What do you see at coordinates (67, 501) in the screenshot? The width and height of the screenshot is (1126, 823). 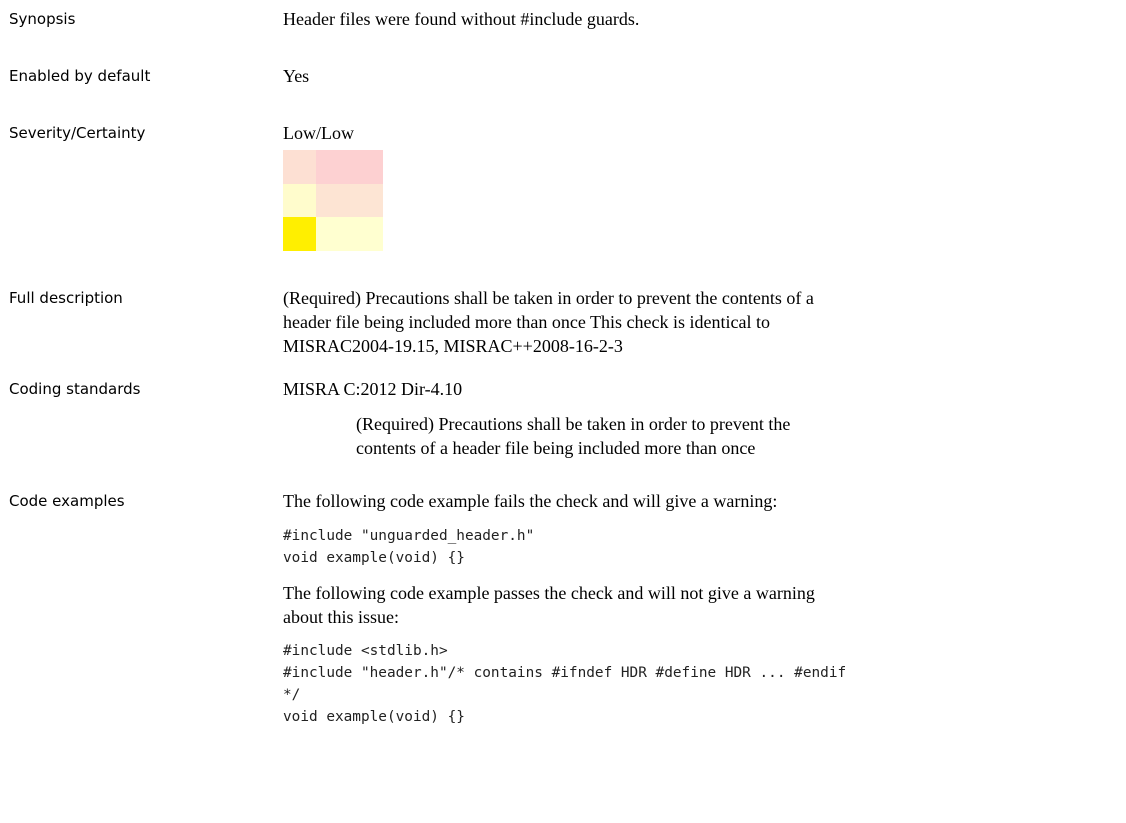 I see `code-examples-label: Code examples` at bounding box center [67, 501].